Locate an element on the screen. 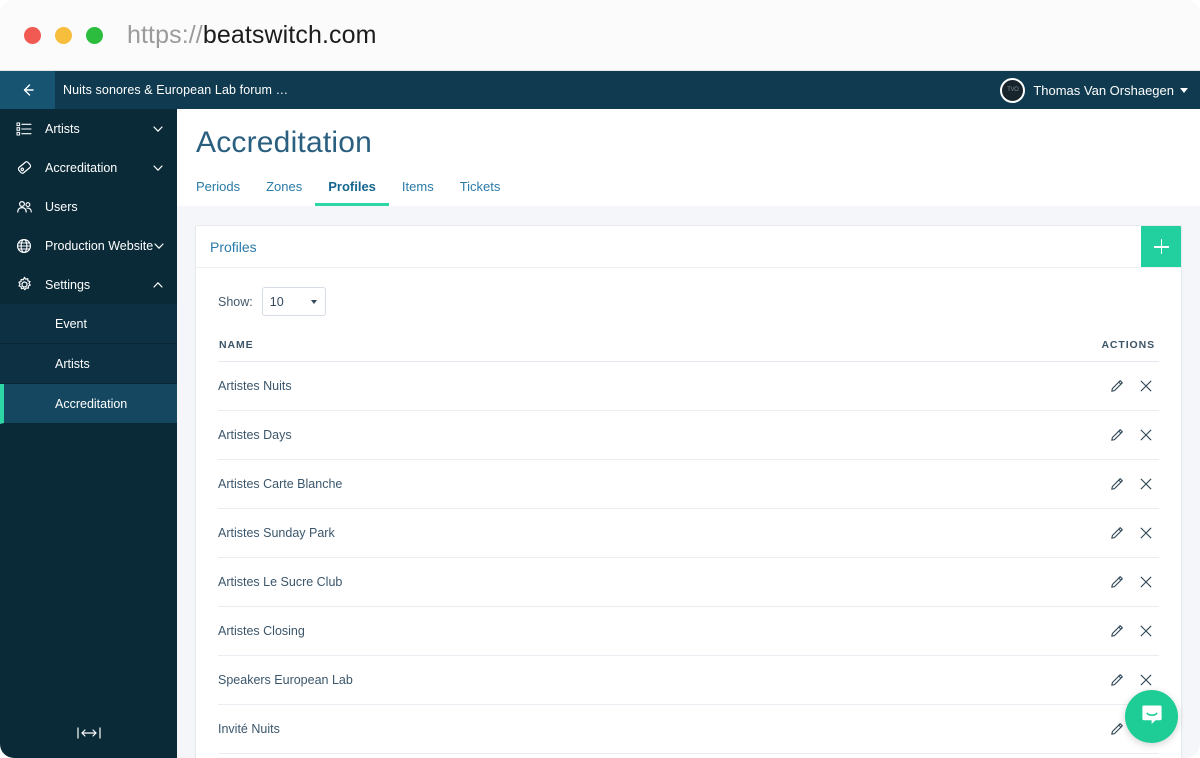  sidebar-item-accreditation: Accreditation is located at coordinates (88, 167).